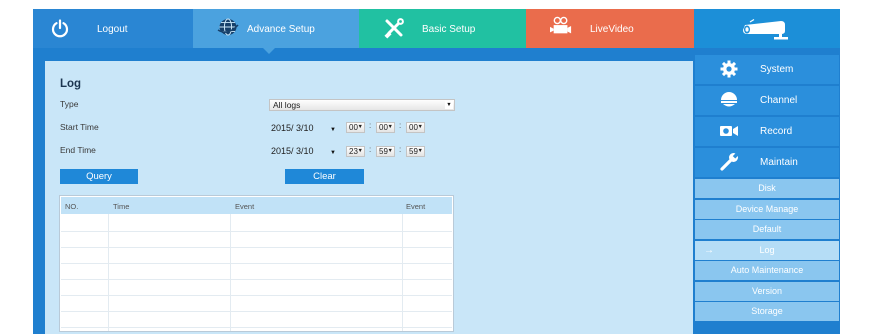 This screenshot has height=334, width=873. I want to click on submenu-item-storage: Storage, so click(767, 311).